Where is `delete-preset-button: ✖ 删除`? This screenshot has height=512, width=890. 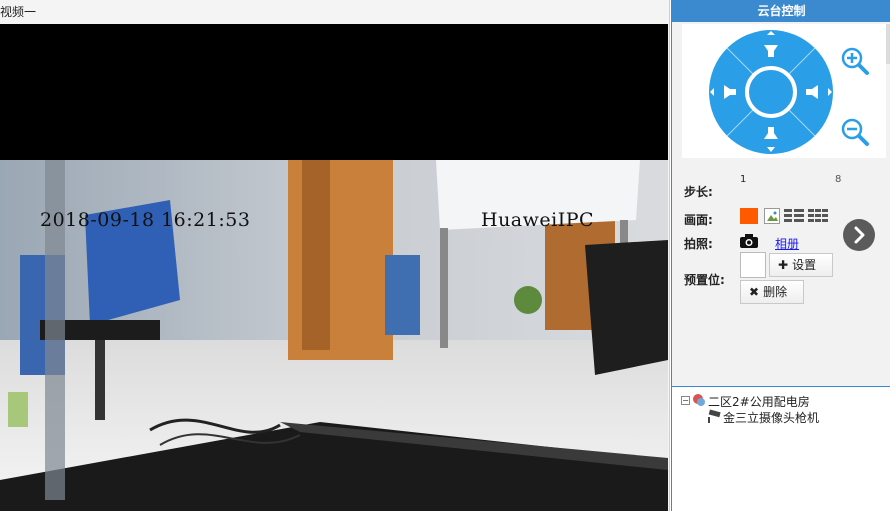
delete-preset-button: ✖ 删除 is located at coordinates (772, 292).